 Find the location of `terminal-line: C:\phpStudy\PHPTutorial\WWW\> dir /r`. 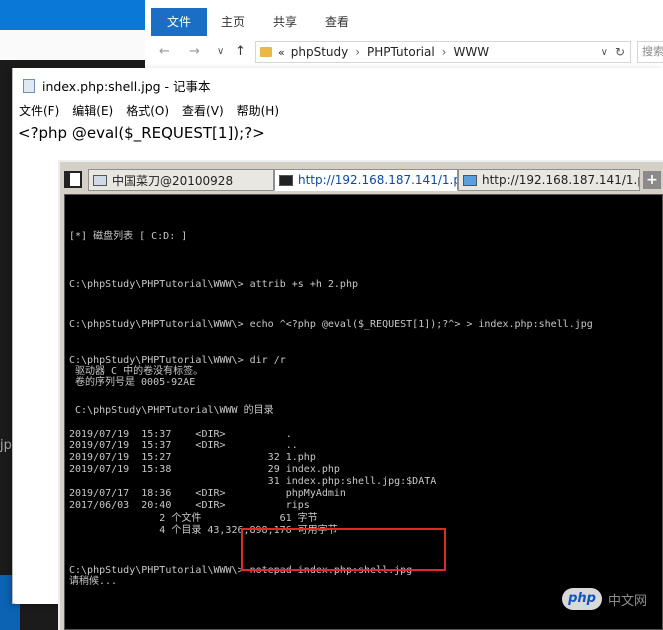

terminal-line: C:\phpStudy\PHPTutorial\WWW\> dir /r is located at coordinates (177, 360).